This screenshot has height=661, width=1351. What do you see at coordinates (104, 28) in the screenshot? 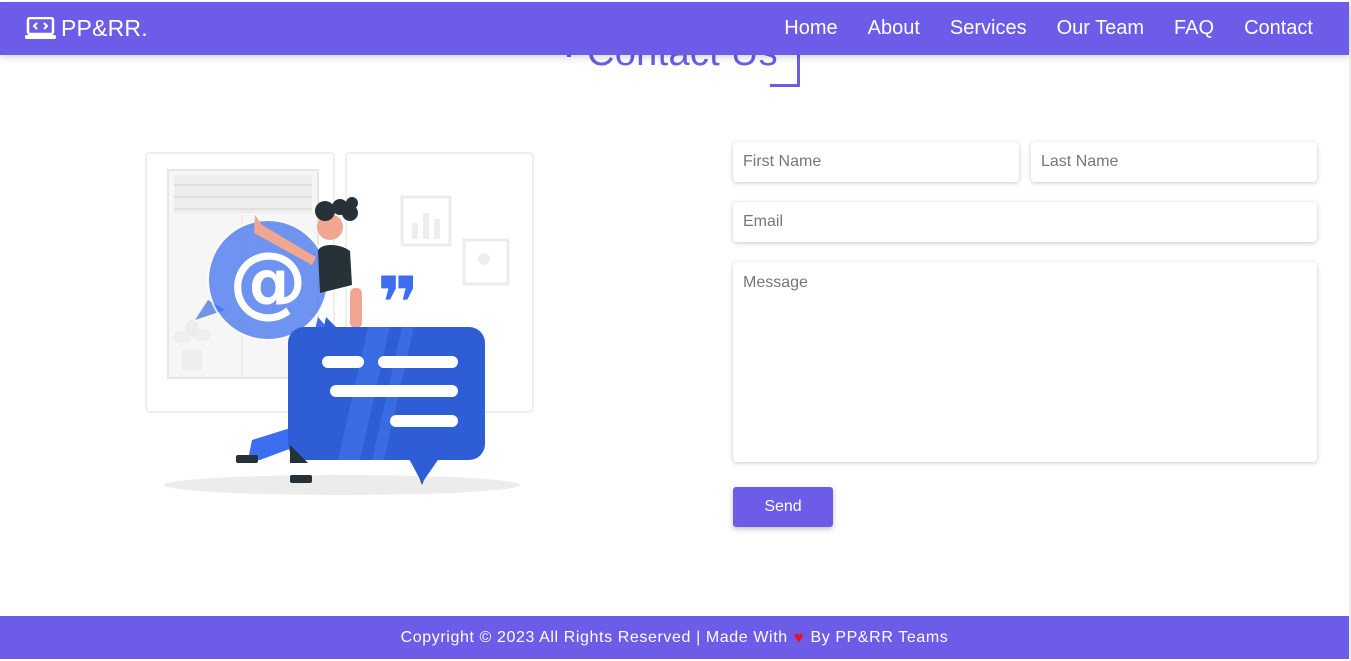
I see `brand-name: PP&RR.` at bounding box center [104, 28].